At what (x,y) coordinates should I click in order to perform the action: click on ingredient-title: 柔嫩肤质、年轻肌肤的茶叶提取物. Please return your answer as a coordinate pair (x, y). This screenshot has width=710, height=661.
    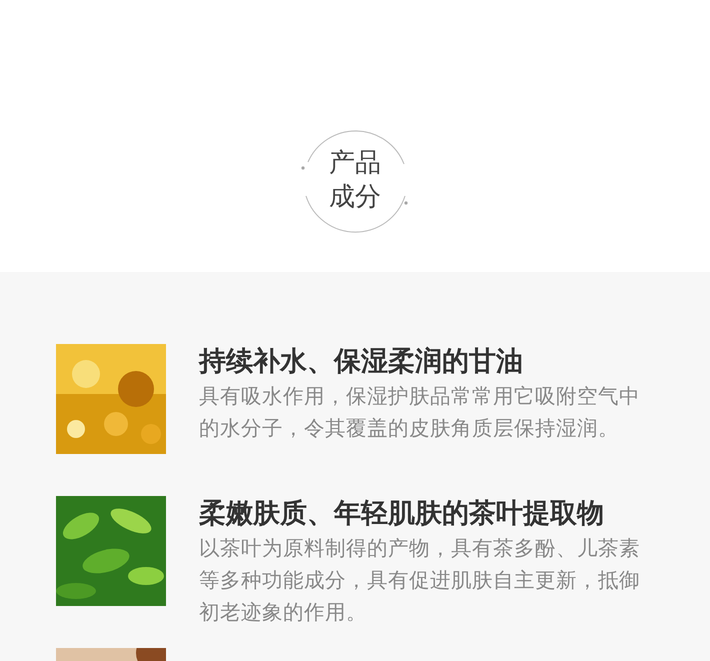
    Looking at the image, I should click on (402, 514).